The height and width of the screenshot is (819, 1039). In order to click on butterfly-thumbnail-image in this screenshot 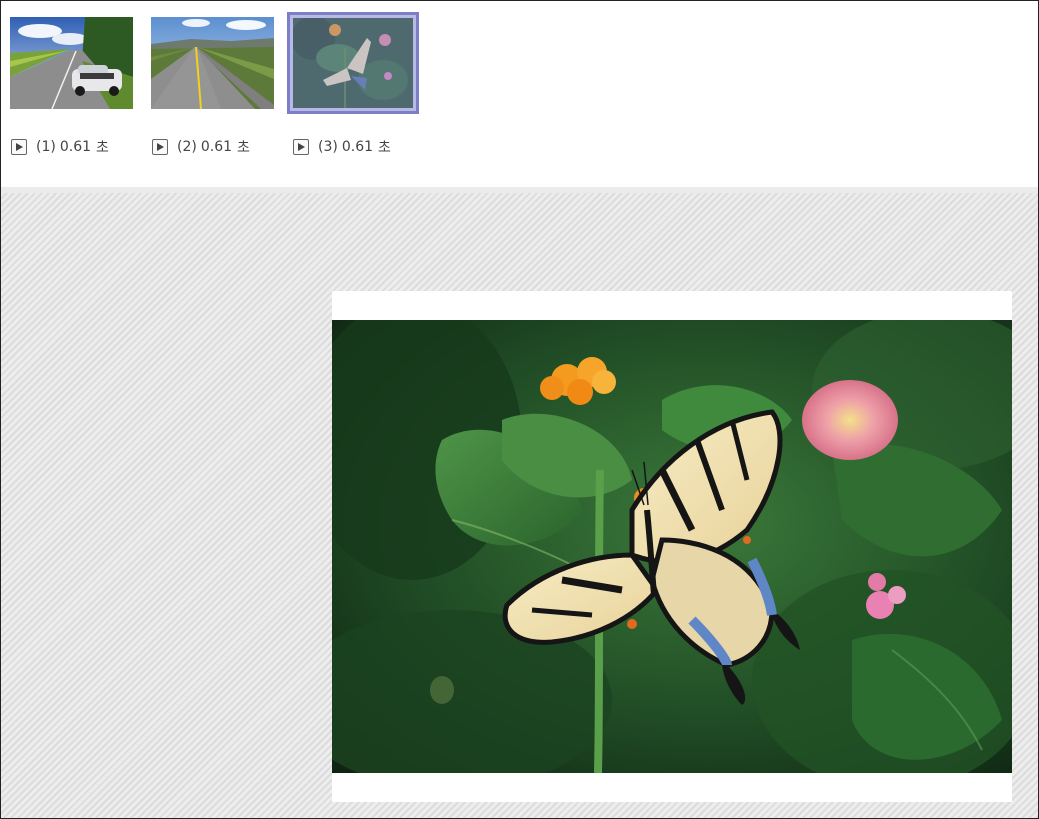, I will do `click(353, 63)`.